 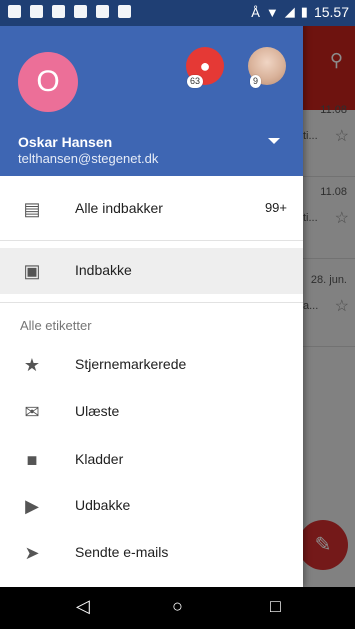 What do you see at coordinates (124, 11) in the screenshot?
I see `bag-icon` at bounding box center [124, 11].